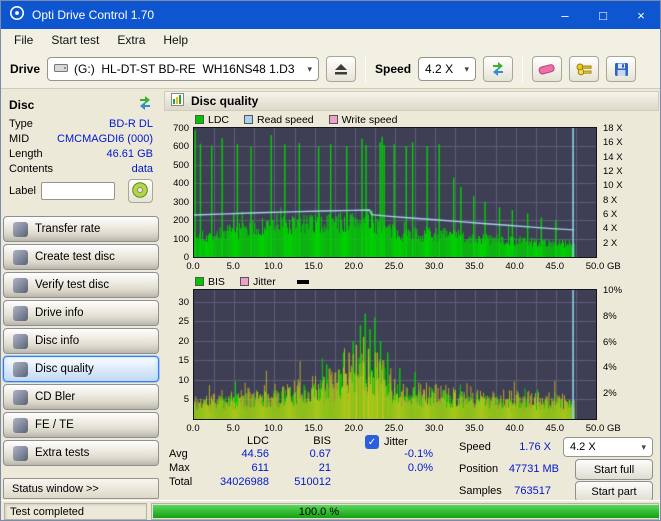 This screenshot has height=521, width=661. What do you see at coordinates (394, 428) in the screenshot?
I see `x-axis-tick: 25.0` at bounding box center [394, 428].